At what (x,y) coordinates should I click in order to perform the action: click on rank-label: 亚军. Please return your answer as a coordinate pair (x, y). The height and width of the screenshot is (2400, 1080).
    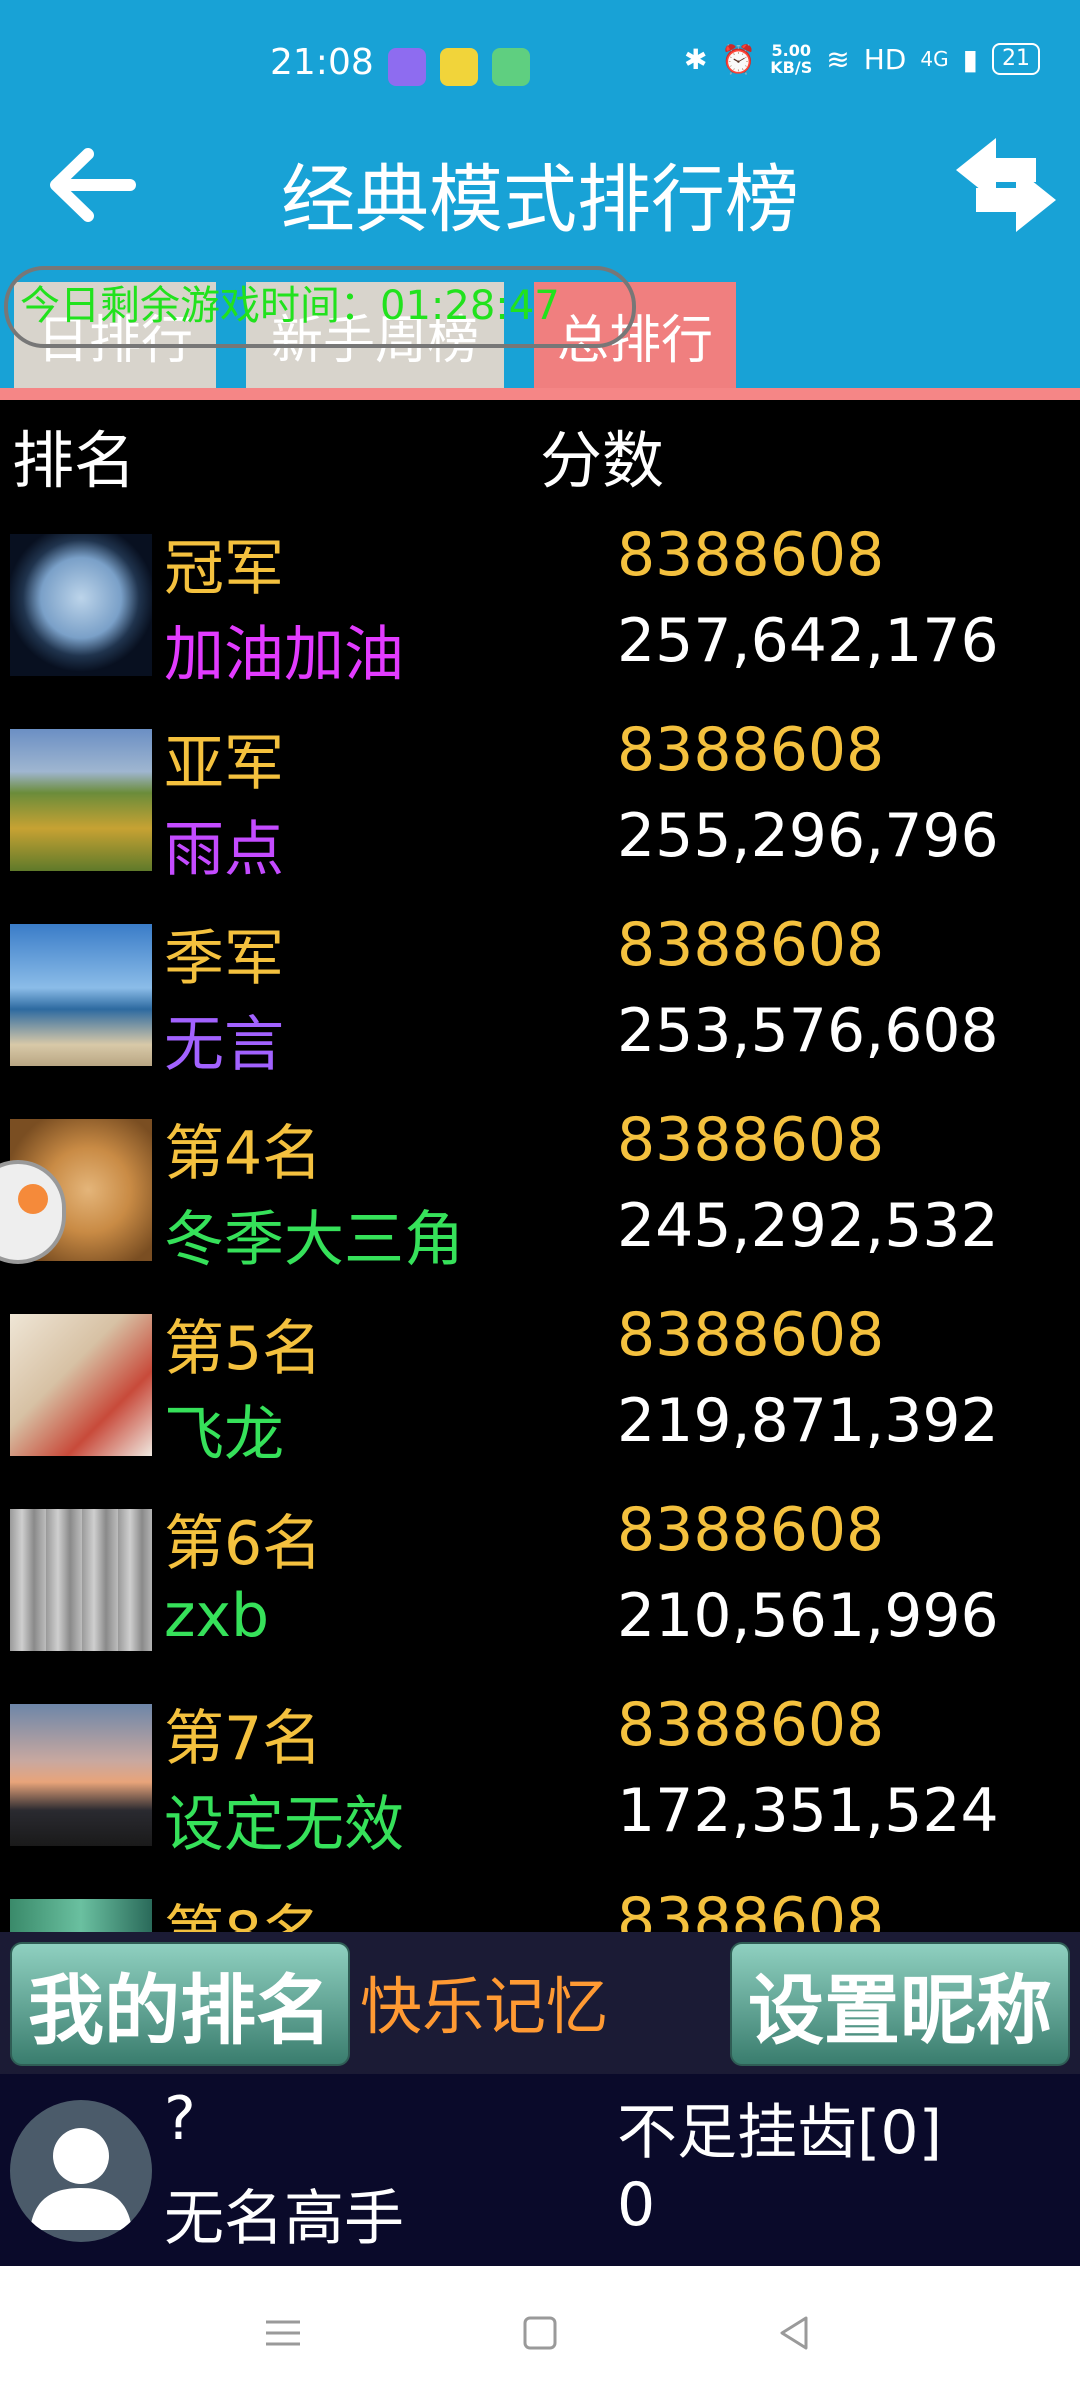
    Looking at the image, I should click on (224, 764).